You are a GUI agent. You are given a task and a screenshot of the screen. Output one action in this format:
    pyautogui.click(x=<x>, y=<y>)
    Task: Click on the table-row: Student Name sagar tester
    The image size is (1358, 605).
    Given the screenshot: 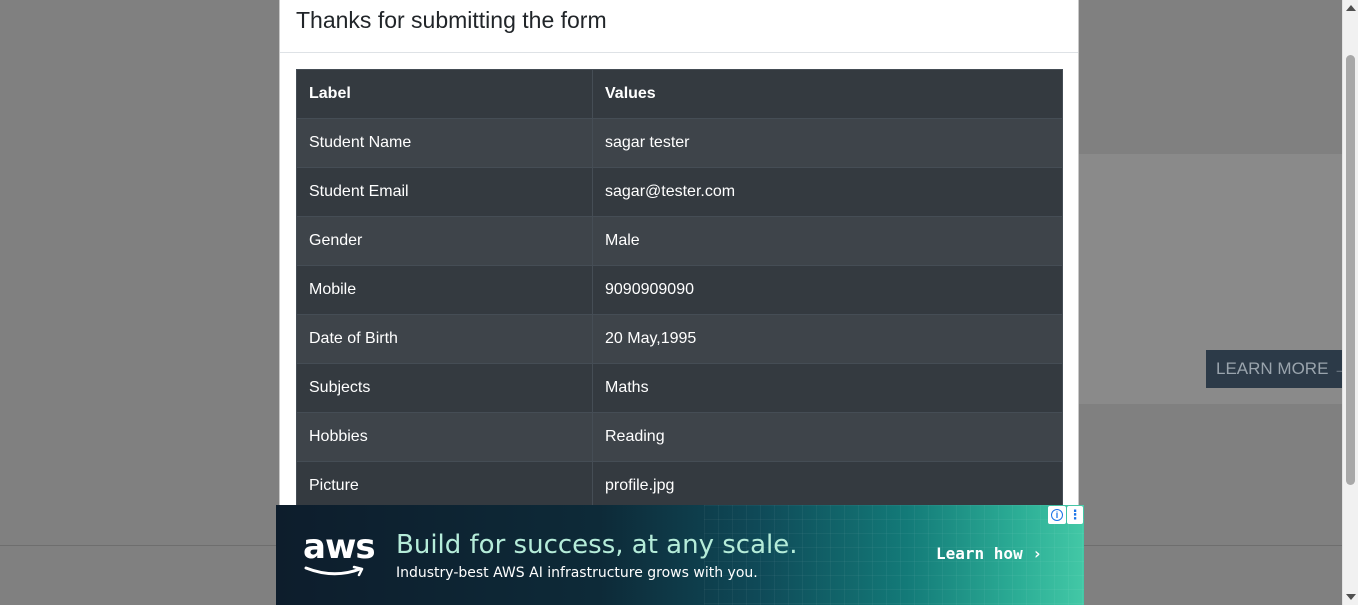 What is the action you would take?
    pyautogui.click(x=679, y=143)
    